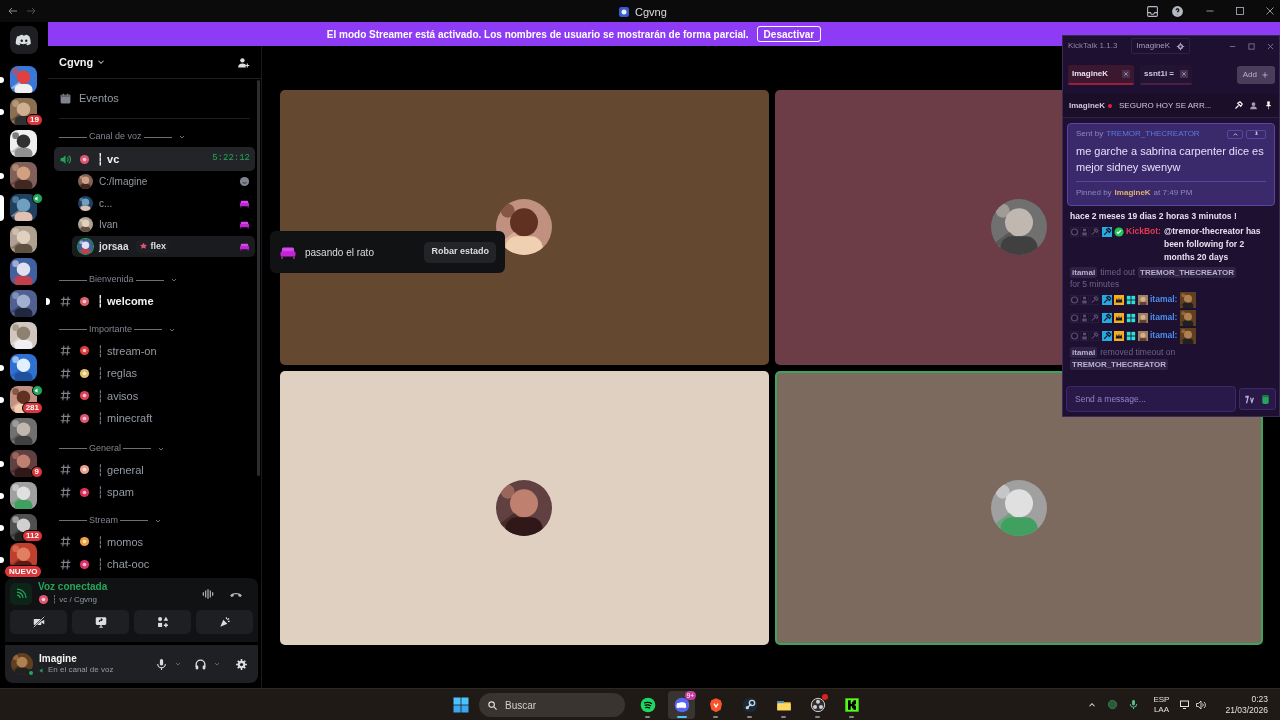 This screenshot has width=1280, height=720. I want to click on category-label: Importante, so click(111, 329).